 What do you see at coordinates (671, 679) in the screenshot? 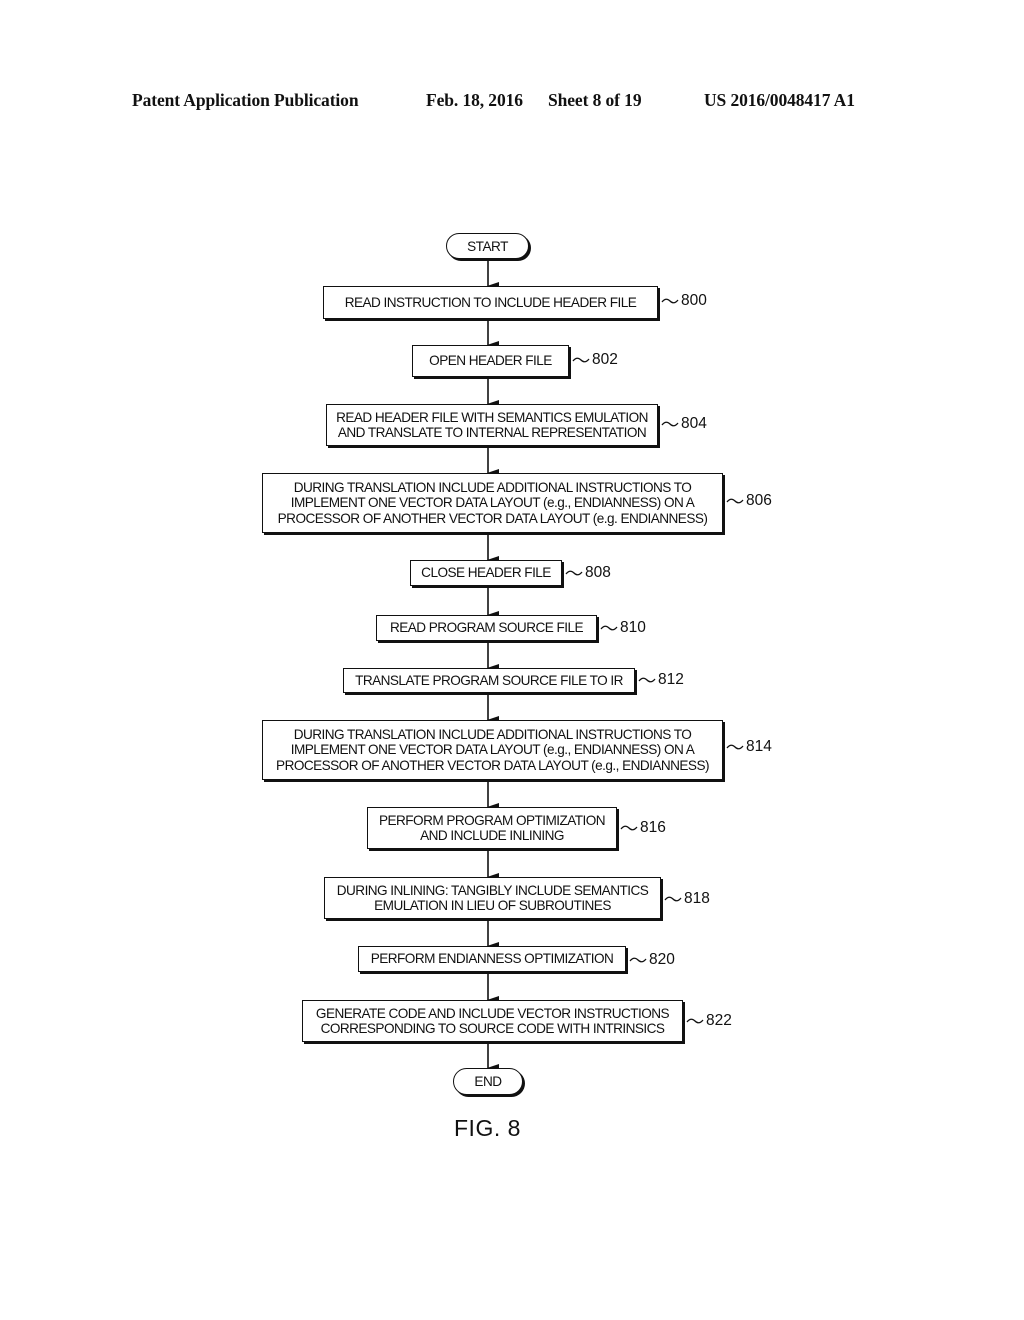
I see `ref-label: 812` at bounding box center [671, 679].